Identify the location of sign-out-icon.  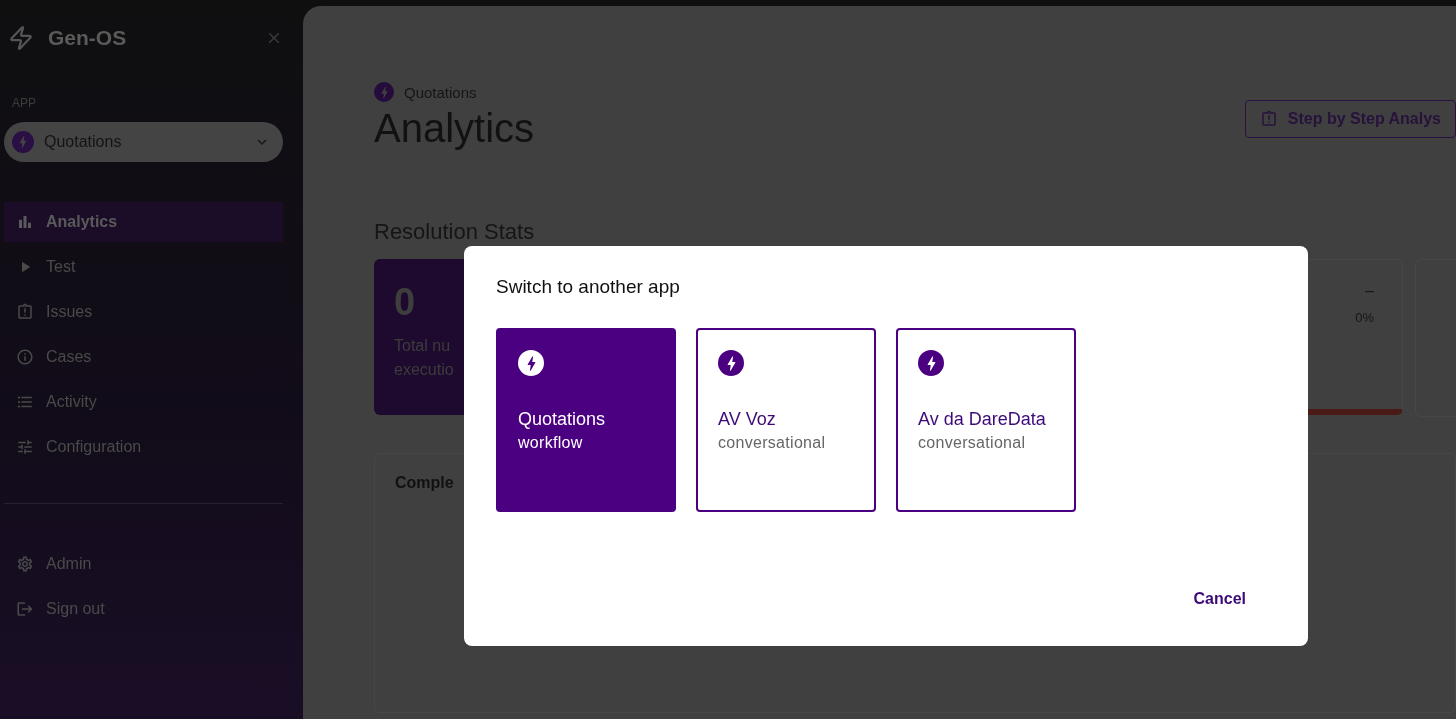
(25, 609).